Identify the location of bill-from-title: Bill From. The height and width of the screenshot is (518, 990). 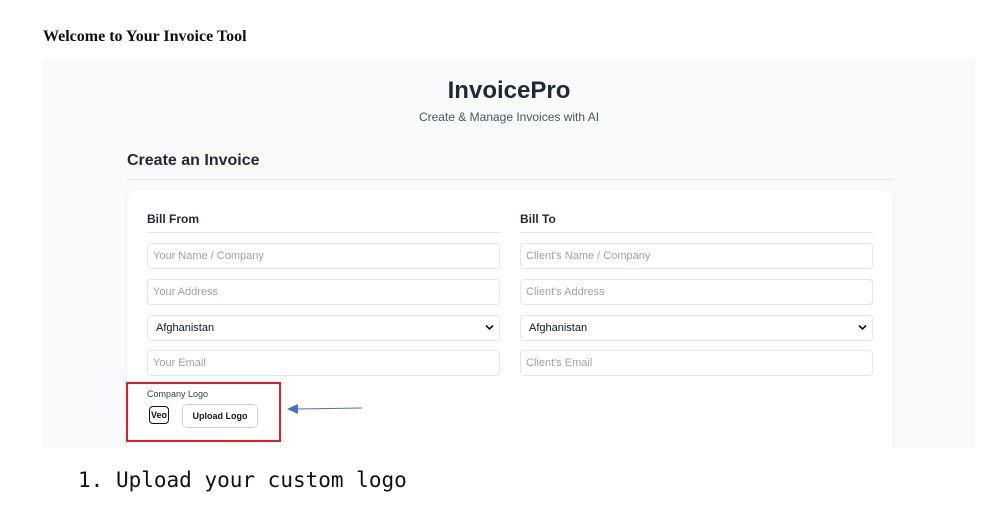
(173, 219).